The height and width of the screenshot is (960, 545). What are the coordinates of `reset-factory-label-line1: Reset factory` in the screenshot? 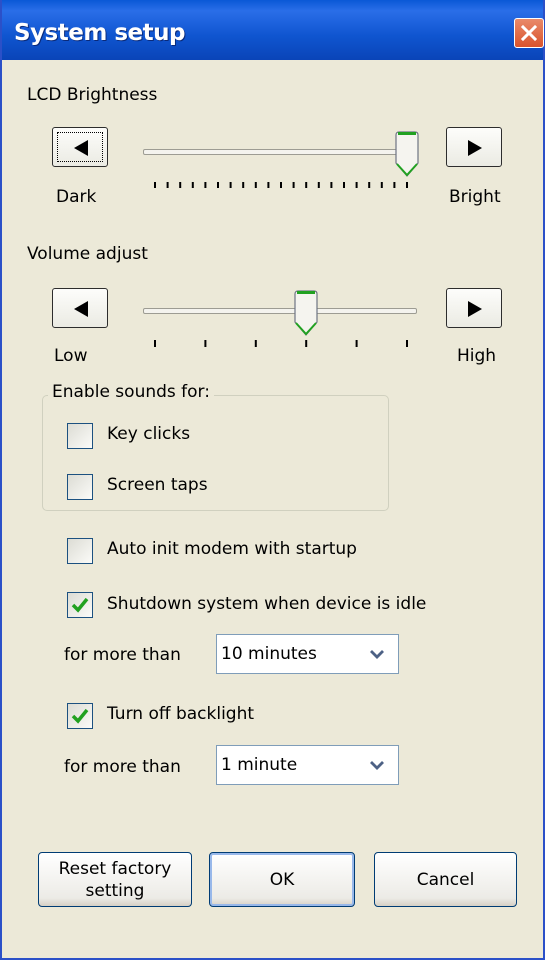 It's located at (115, 869).